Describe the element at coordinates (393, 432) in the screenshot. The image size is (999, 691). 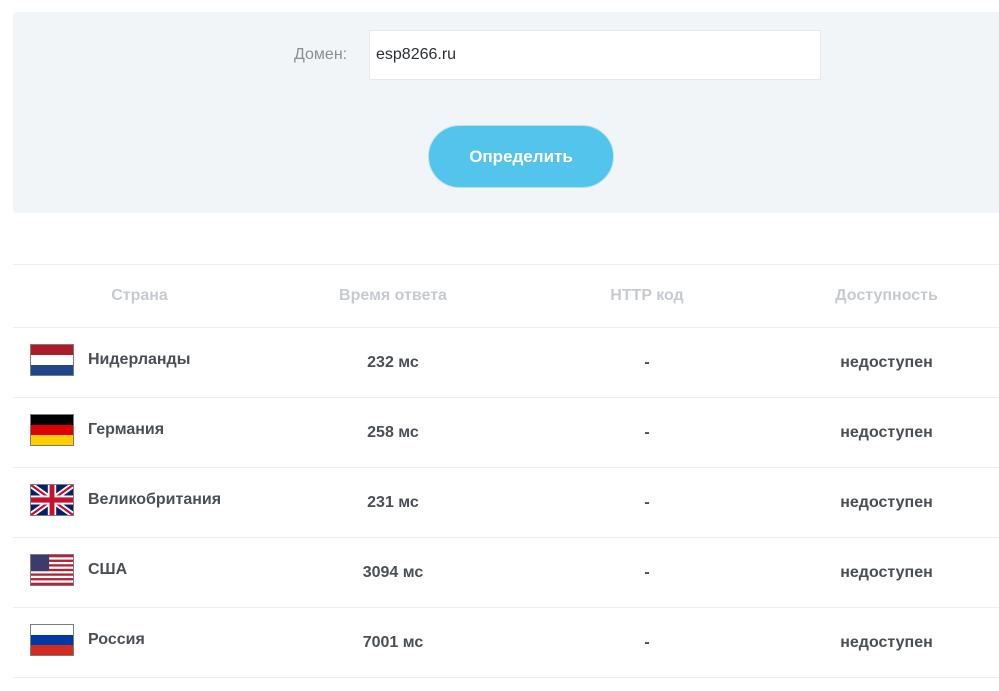
I see `response-time: 258 мс` at that location.